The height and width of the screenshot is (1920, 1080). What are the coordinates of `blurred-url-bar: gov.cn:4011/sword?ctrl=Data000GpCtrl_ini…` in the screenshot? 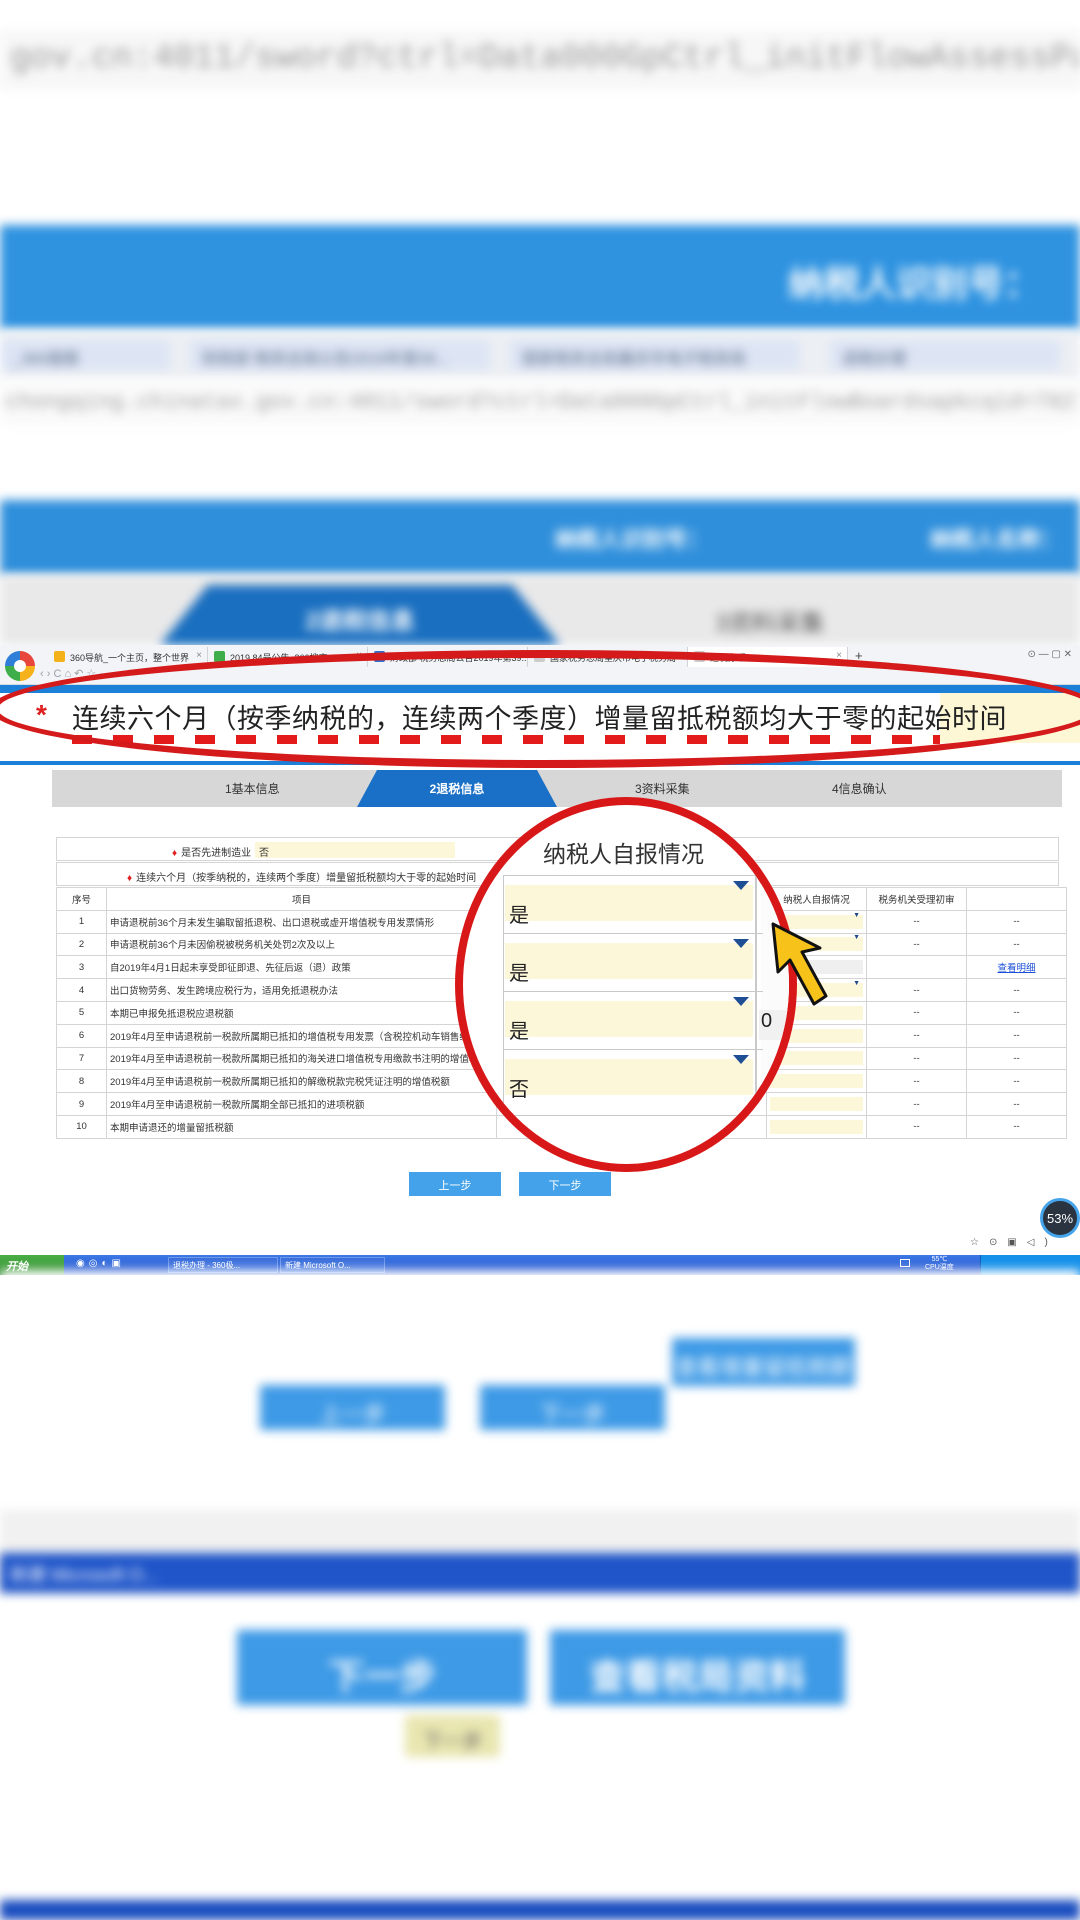 It's located at (540, 60).